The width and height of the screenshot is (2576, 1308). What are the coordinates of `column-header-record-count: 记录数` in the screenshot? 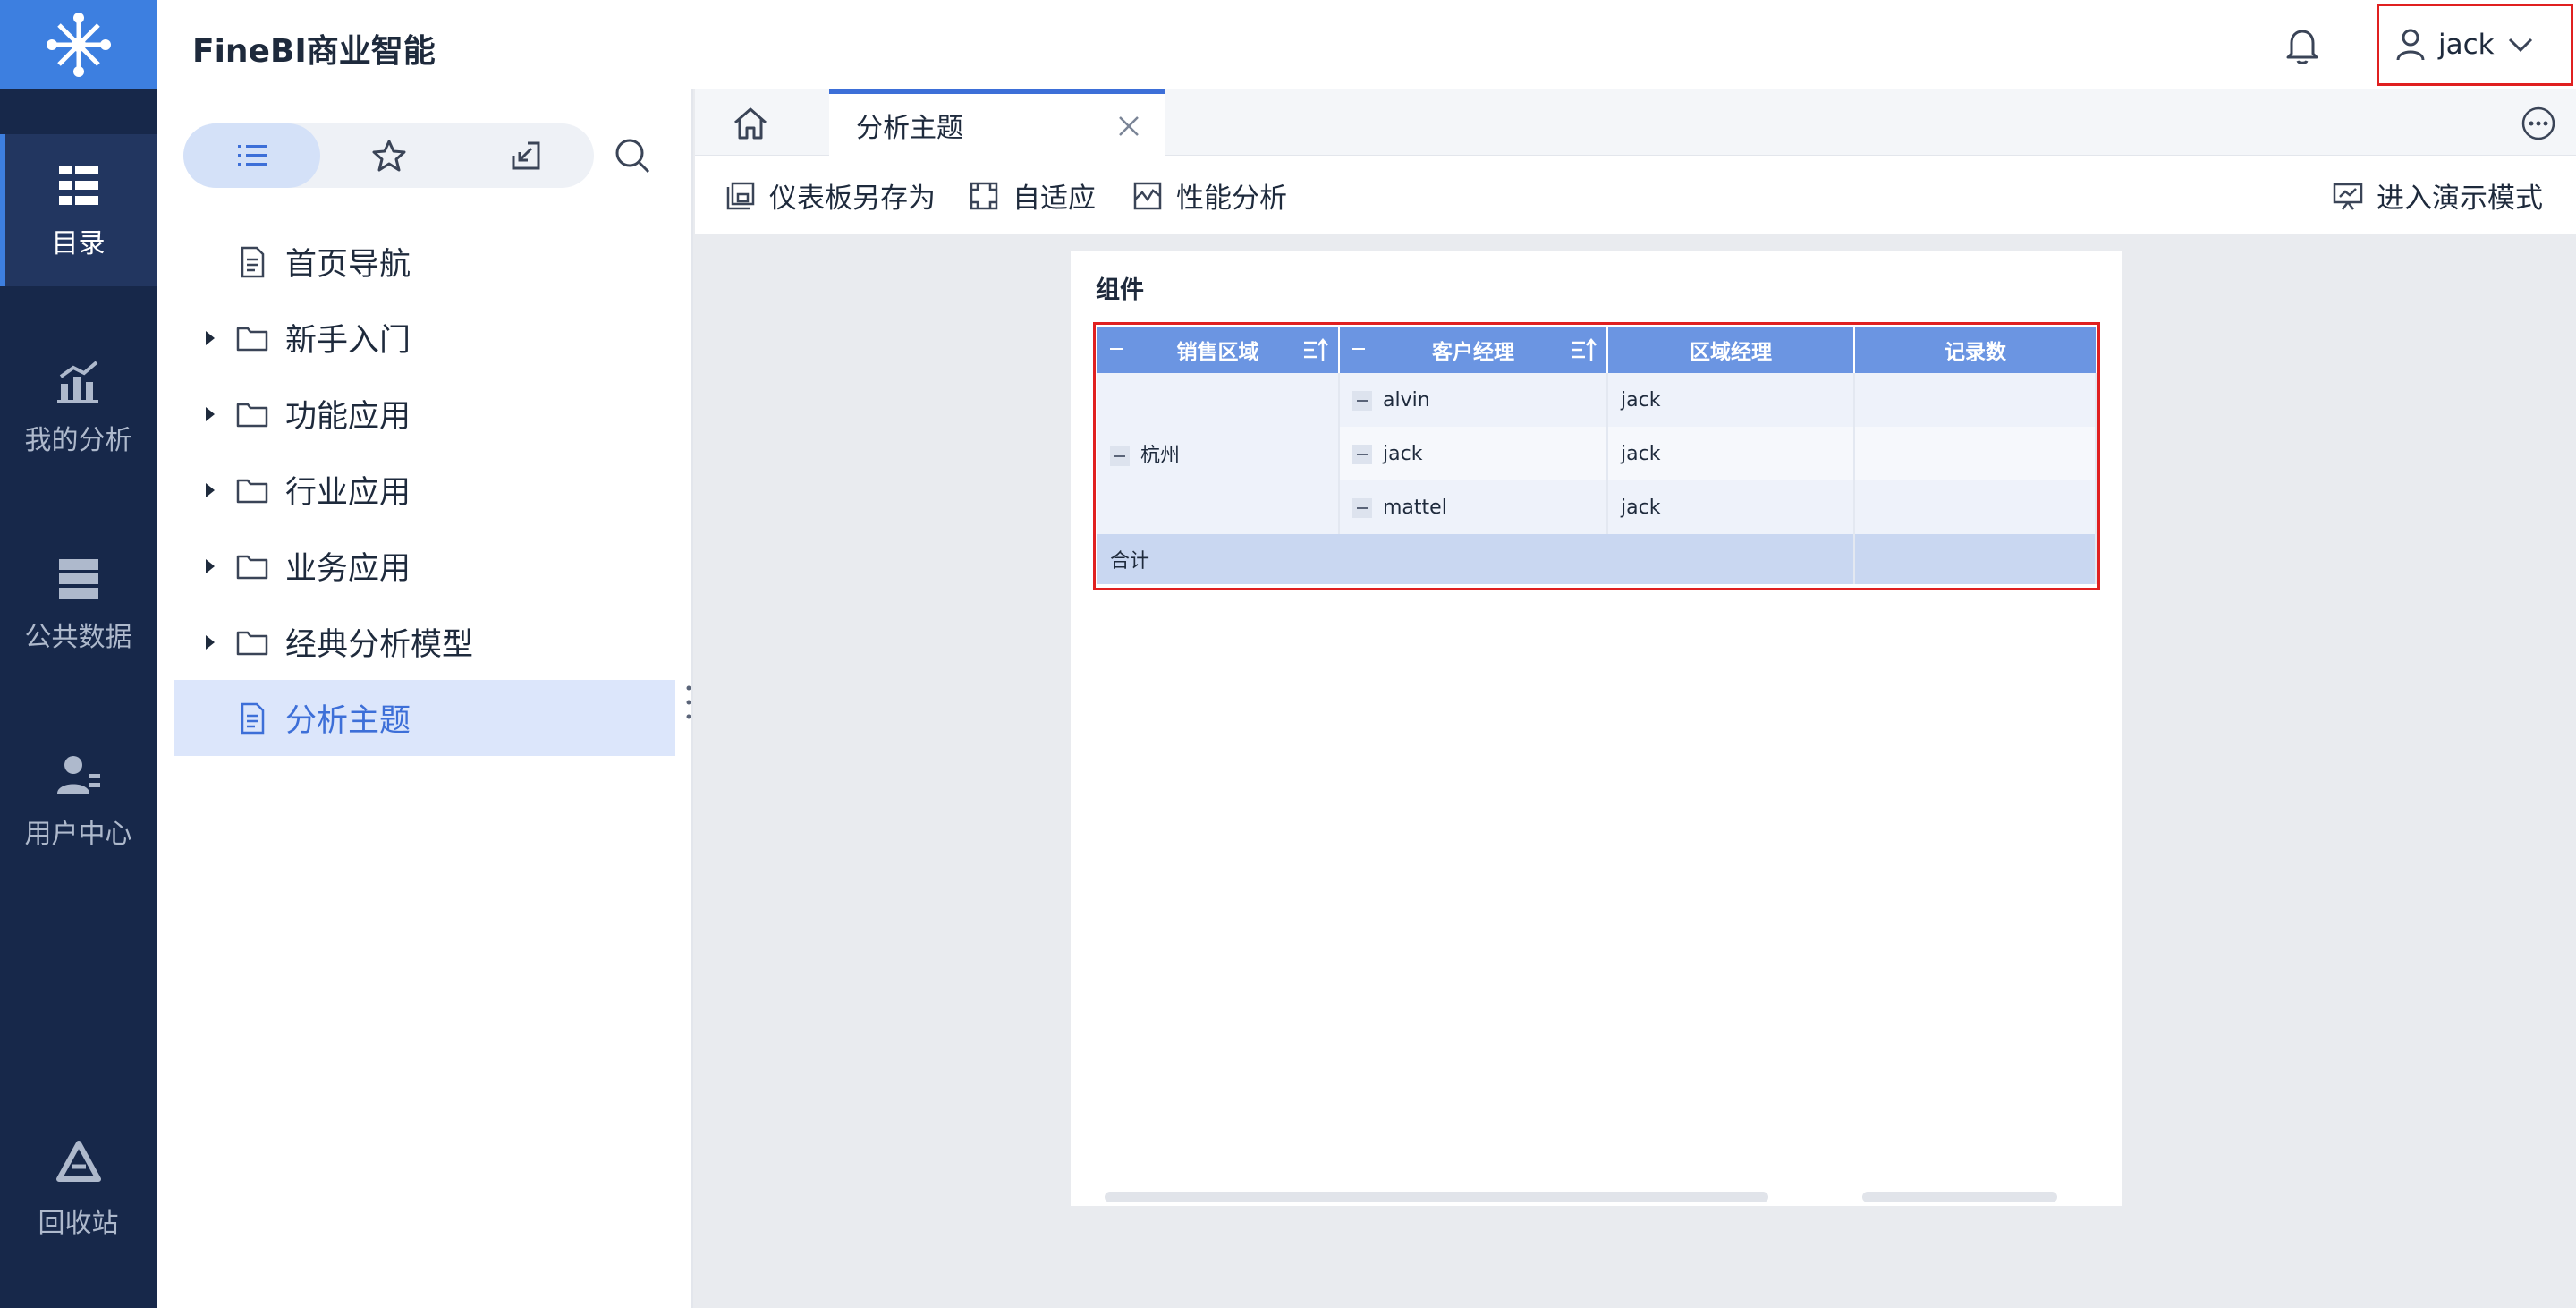 It's located at (1975, 350).